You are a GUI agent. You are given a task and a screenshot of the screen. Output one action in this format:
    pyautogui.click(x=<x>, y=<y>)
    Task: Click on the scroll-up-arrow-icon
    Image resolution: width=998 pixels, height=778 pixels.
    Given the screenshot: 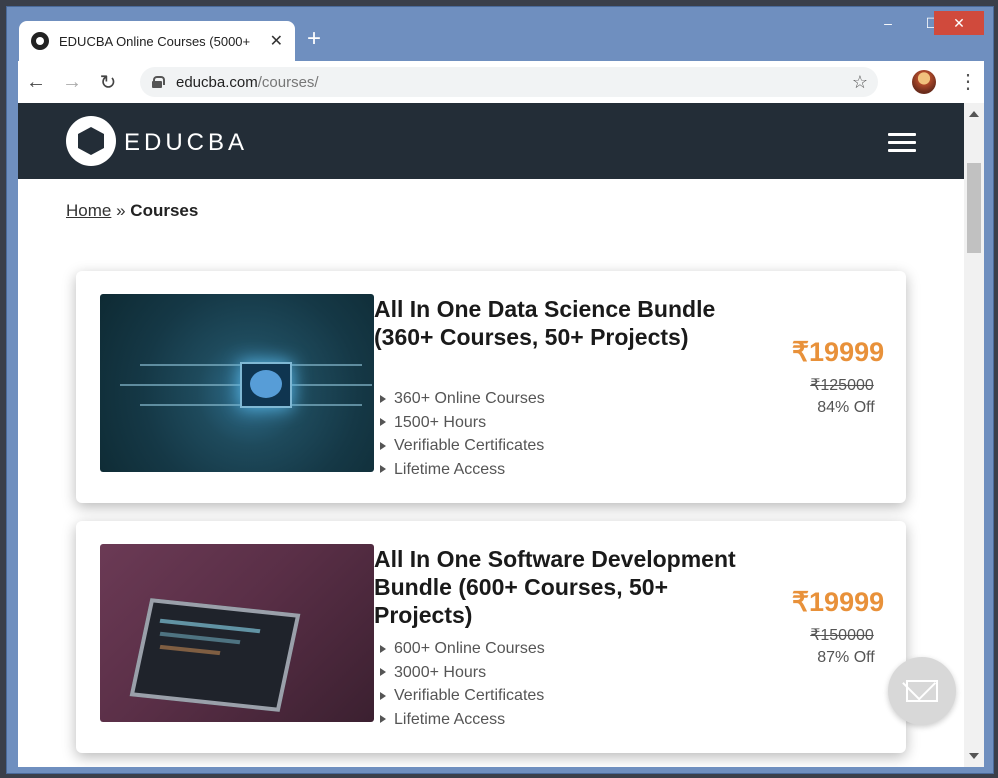 What is the action you would take?
    pyautogui.click(x=974, y=114)
    